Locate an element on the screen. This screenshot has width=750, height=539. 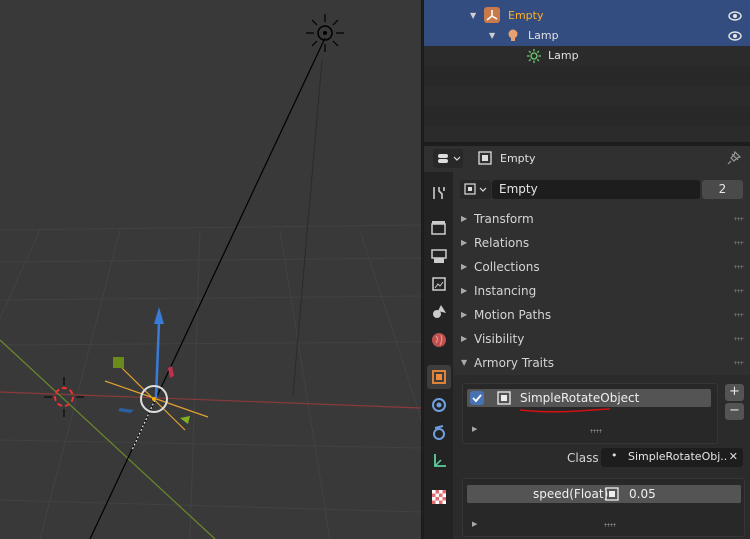
property-value: 0.05 is located at coordinates (642, 494).